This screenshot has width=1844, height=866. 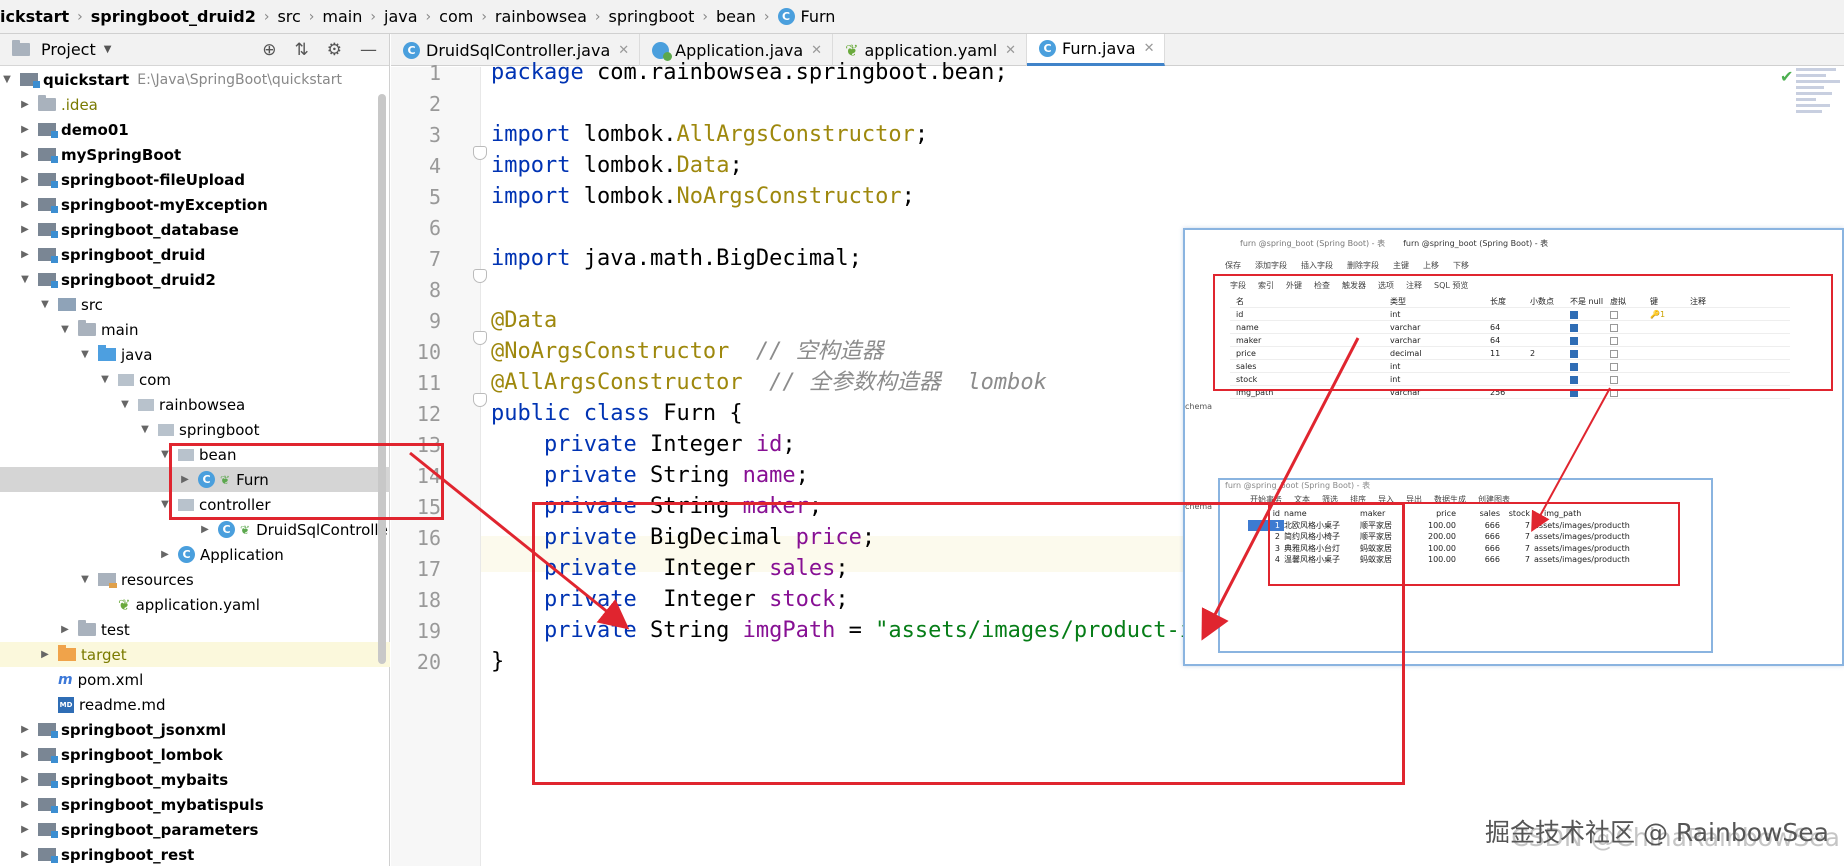 I want to click on watermark-juejin: 掘金技术社区 @ RainbowSea, so click(x=1657, y=832).